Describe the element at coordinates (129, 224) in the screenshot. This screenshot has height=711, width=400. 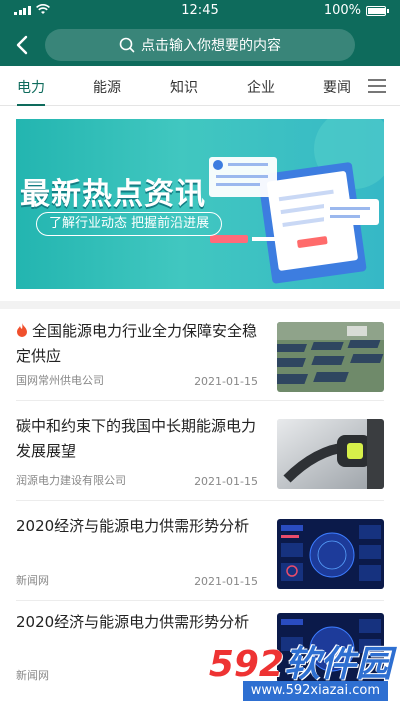
I see `banner-subtitle: 了解行业动态 把握前沿进展` at that location.